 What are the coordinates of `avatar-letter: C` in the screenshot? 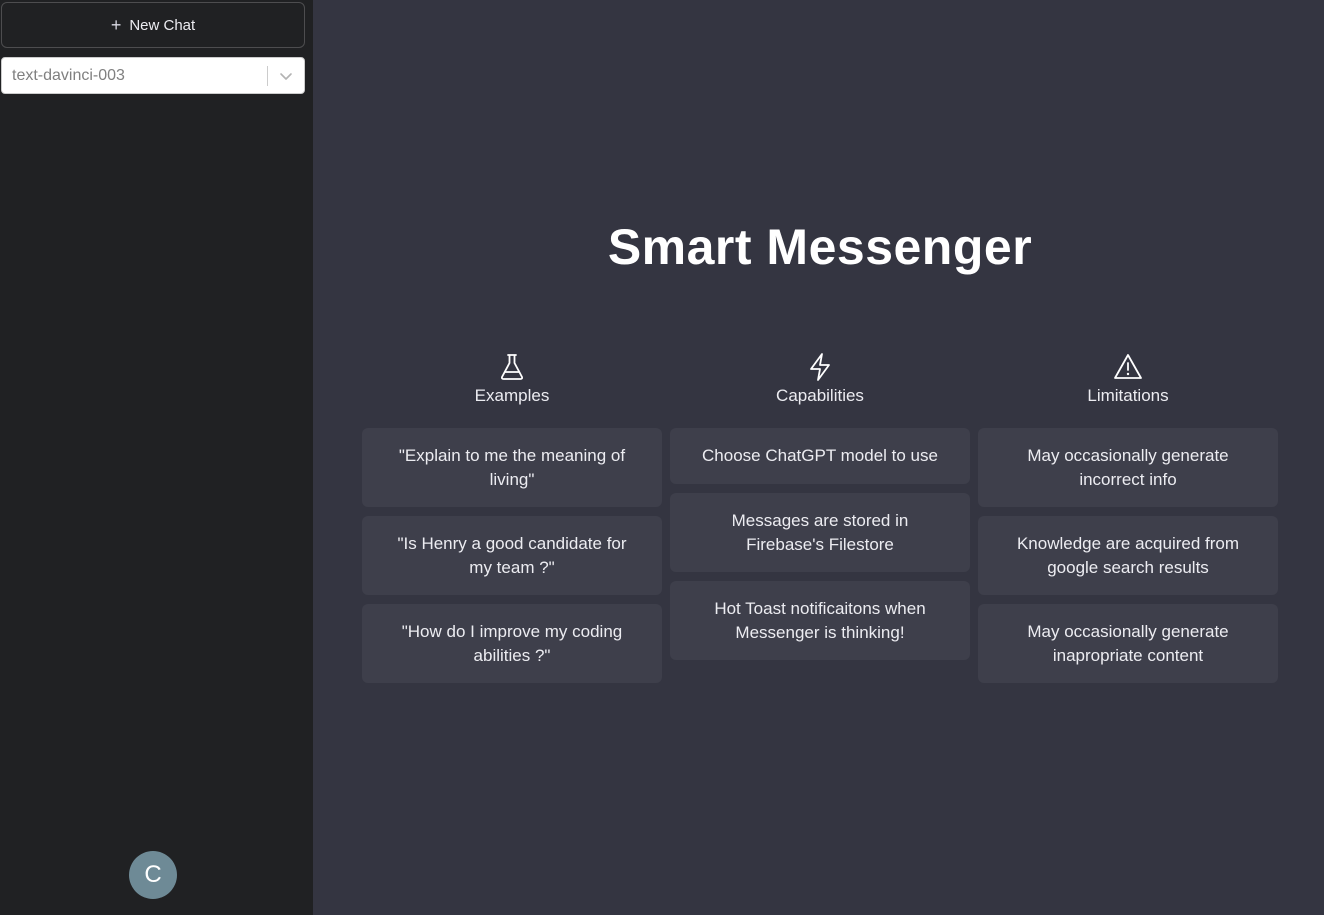 It's located at (153, 874).